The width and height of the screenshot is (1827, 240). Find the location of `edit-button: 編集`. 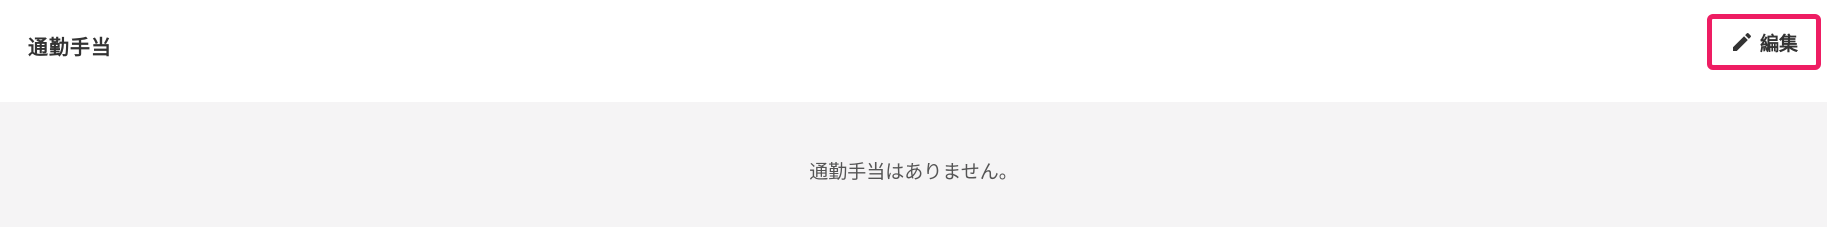

edit-button: 編集 is located at coordinates (1764, 42).